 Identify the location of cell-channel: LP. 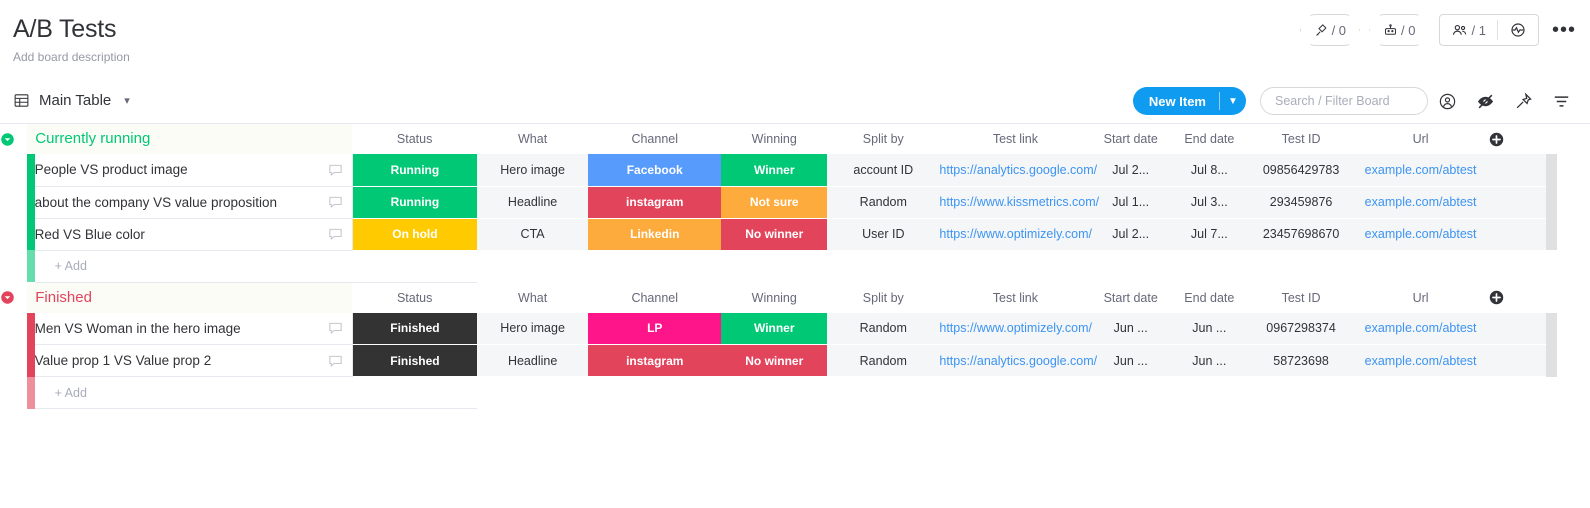
(655, 328).